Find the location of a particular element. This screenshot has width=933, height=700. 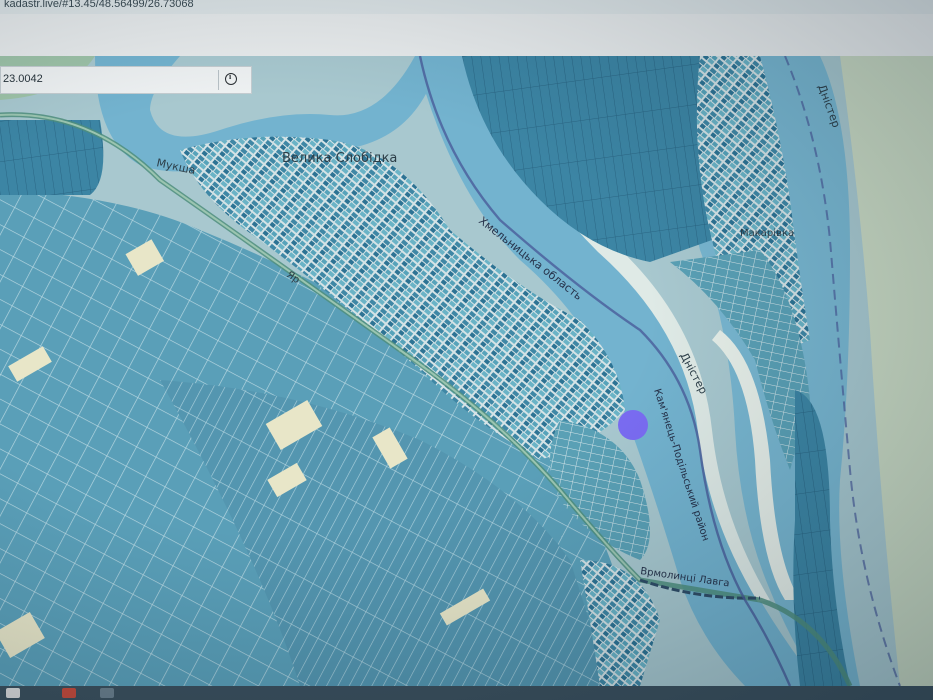

label-village-right: Макарівка is located at coordinates (767, 233).